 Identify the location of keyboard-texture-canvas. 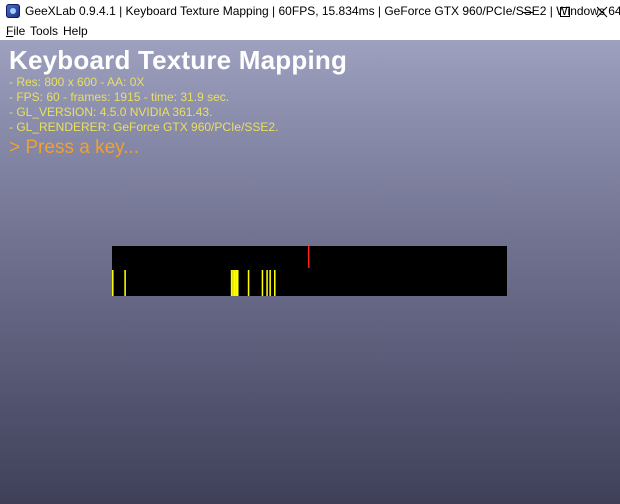
(211, 271).